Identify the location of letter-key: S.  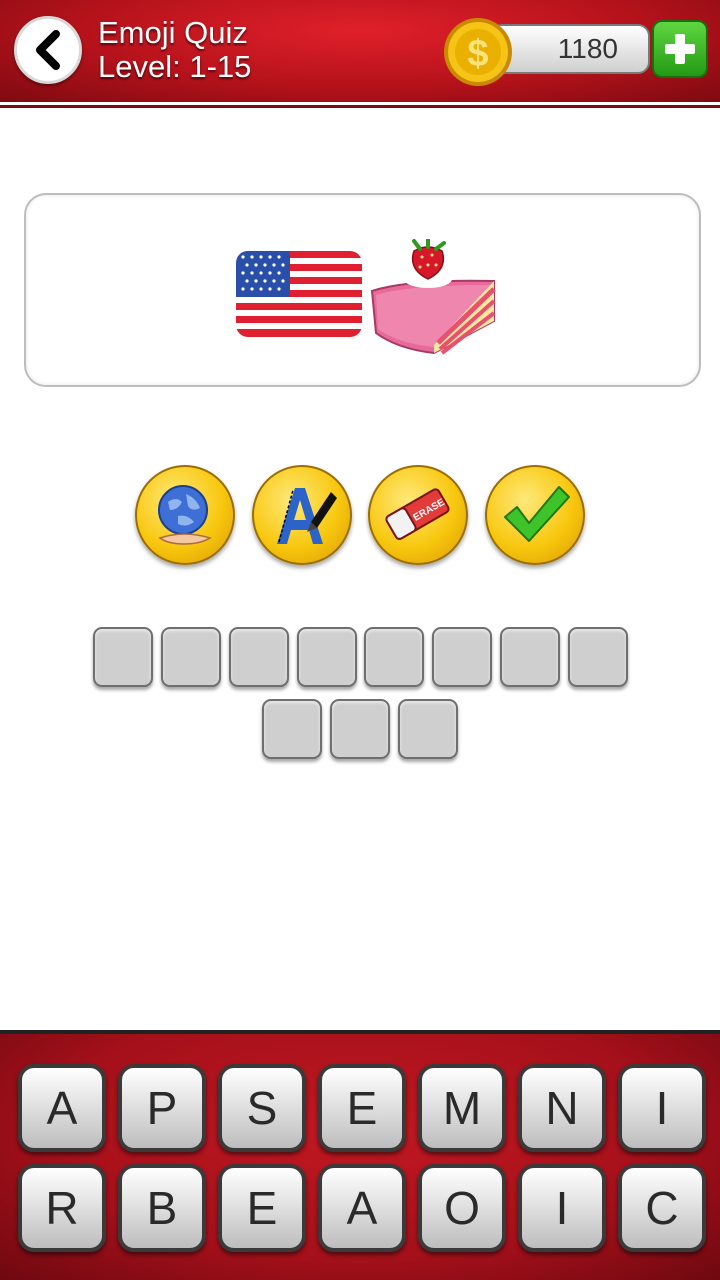
(262, 1108).